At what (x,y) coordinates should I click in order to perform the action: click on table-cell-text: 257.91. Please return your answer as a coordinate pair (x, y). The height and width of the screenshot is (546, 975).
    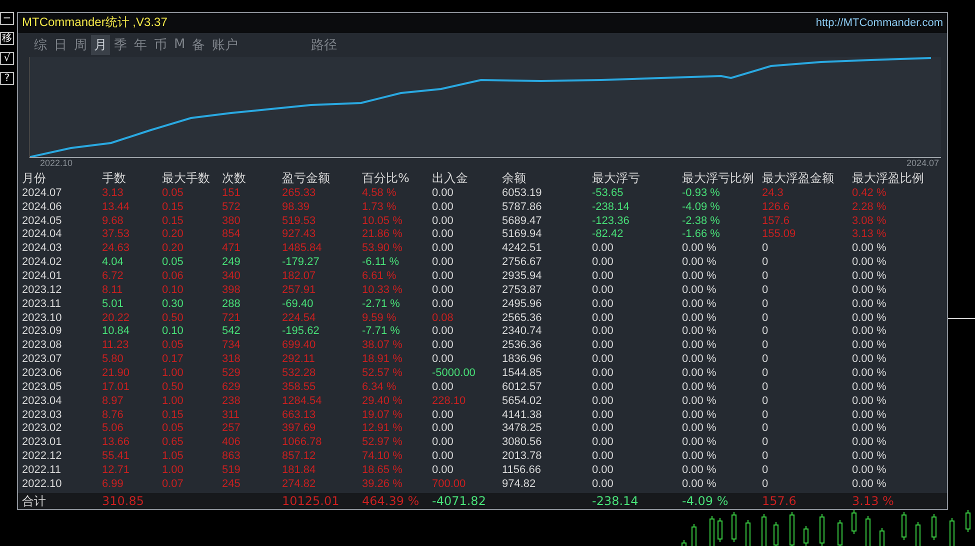
    Looking at the image, I should click on (299, 290).